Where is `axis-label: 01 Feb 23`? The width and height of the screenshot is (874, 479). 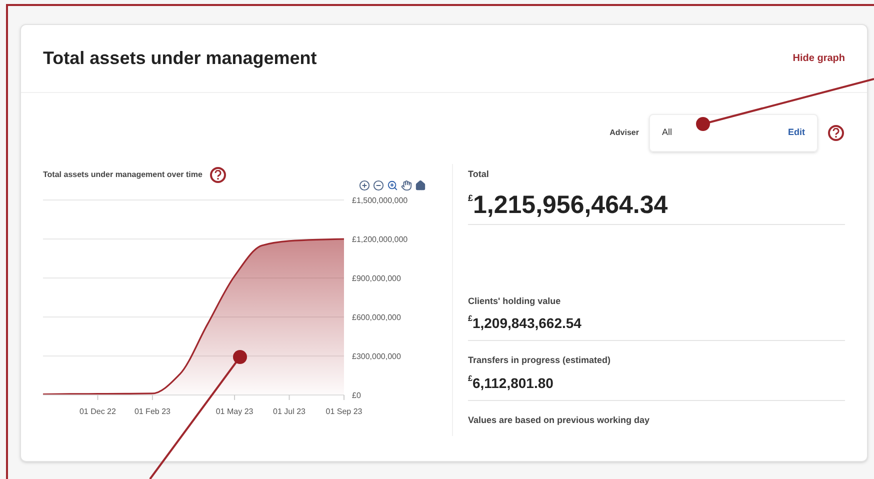
axis-label: 01 Feb 23 is located at coordinates (152, 411).